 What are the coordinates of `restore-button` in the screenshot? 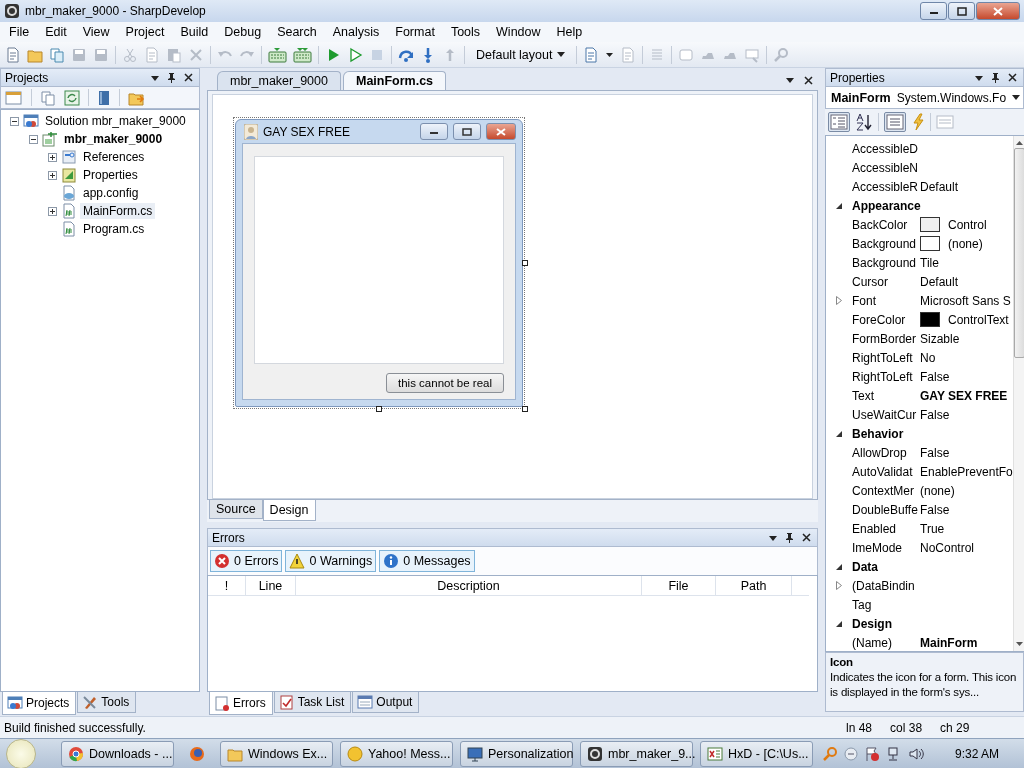 It's located at (961, 11).